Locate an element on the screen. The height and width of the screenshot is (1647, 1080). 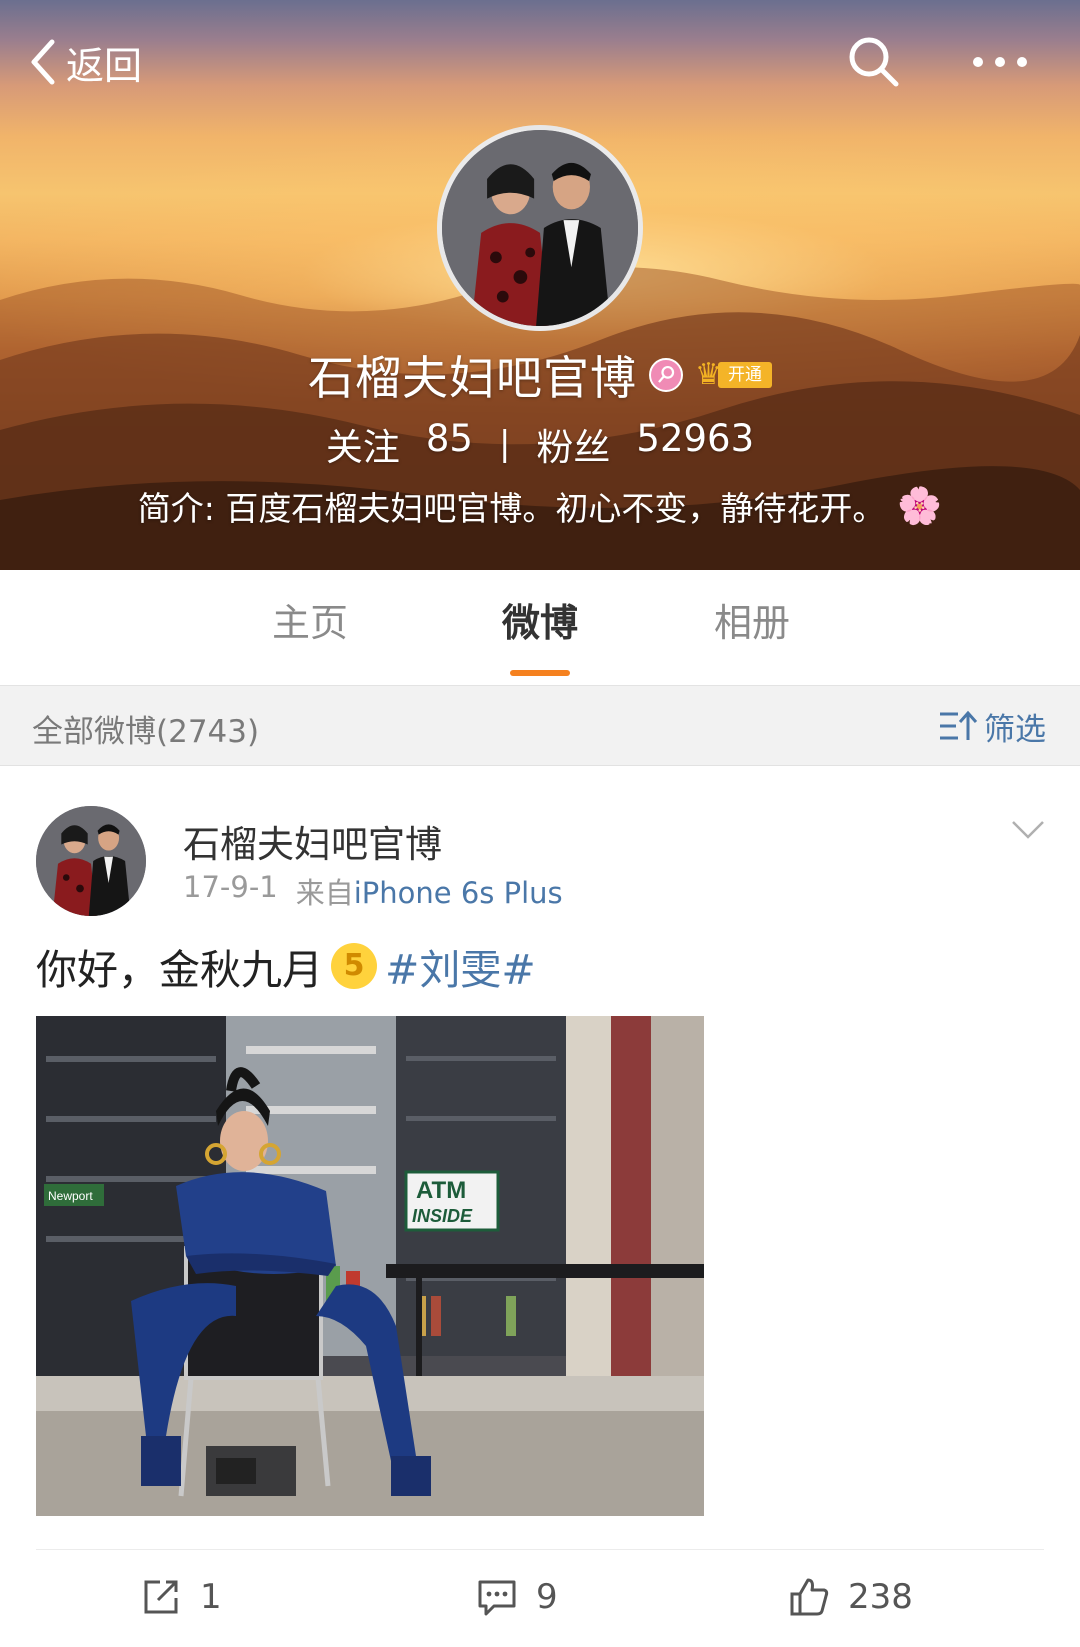
following-count: 85 is located at coordinates (449, 438).